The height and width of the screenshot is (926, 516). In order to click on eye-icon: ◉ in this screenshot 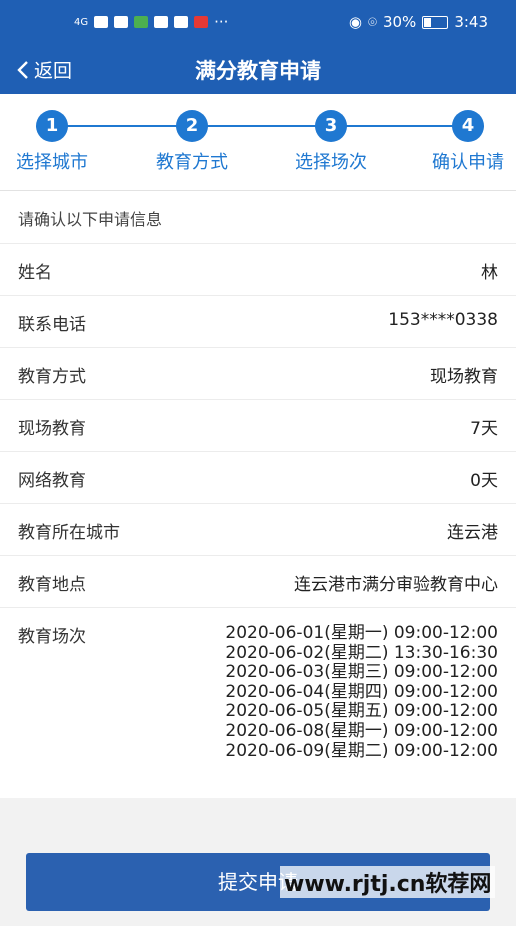, I will do `click(355, 22)`.